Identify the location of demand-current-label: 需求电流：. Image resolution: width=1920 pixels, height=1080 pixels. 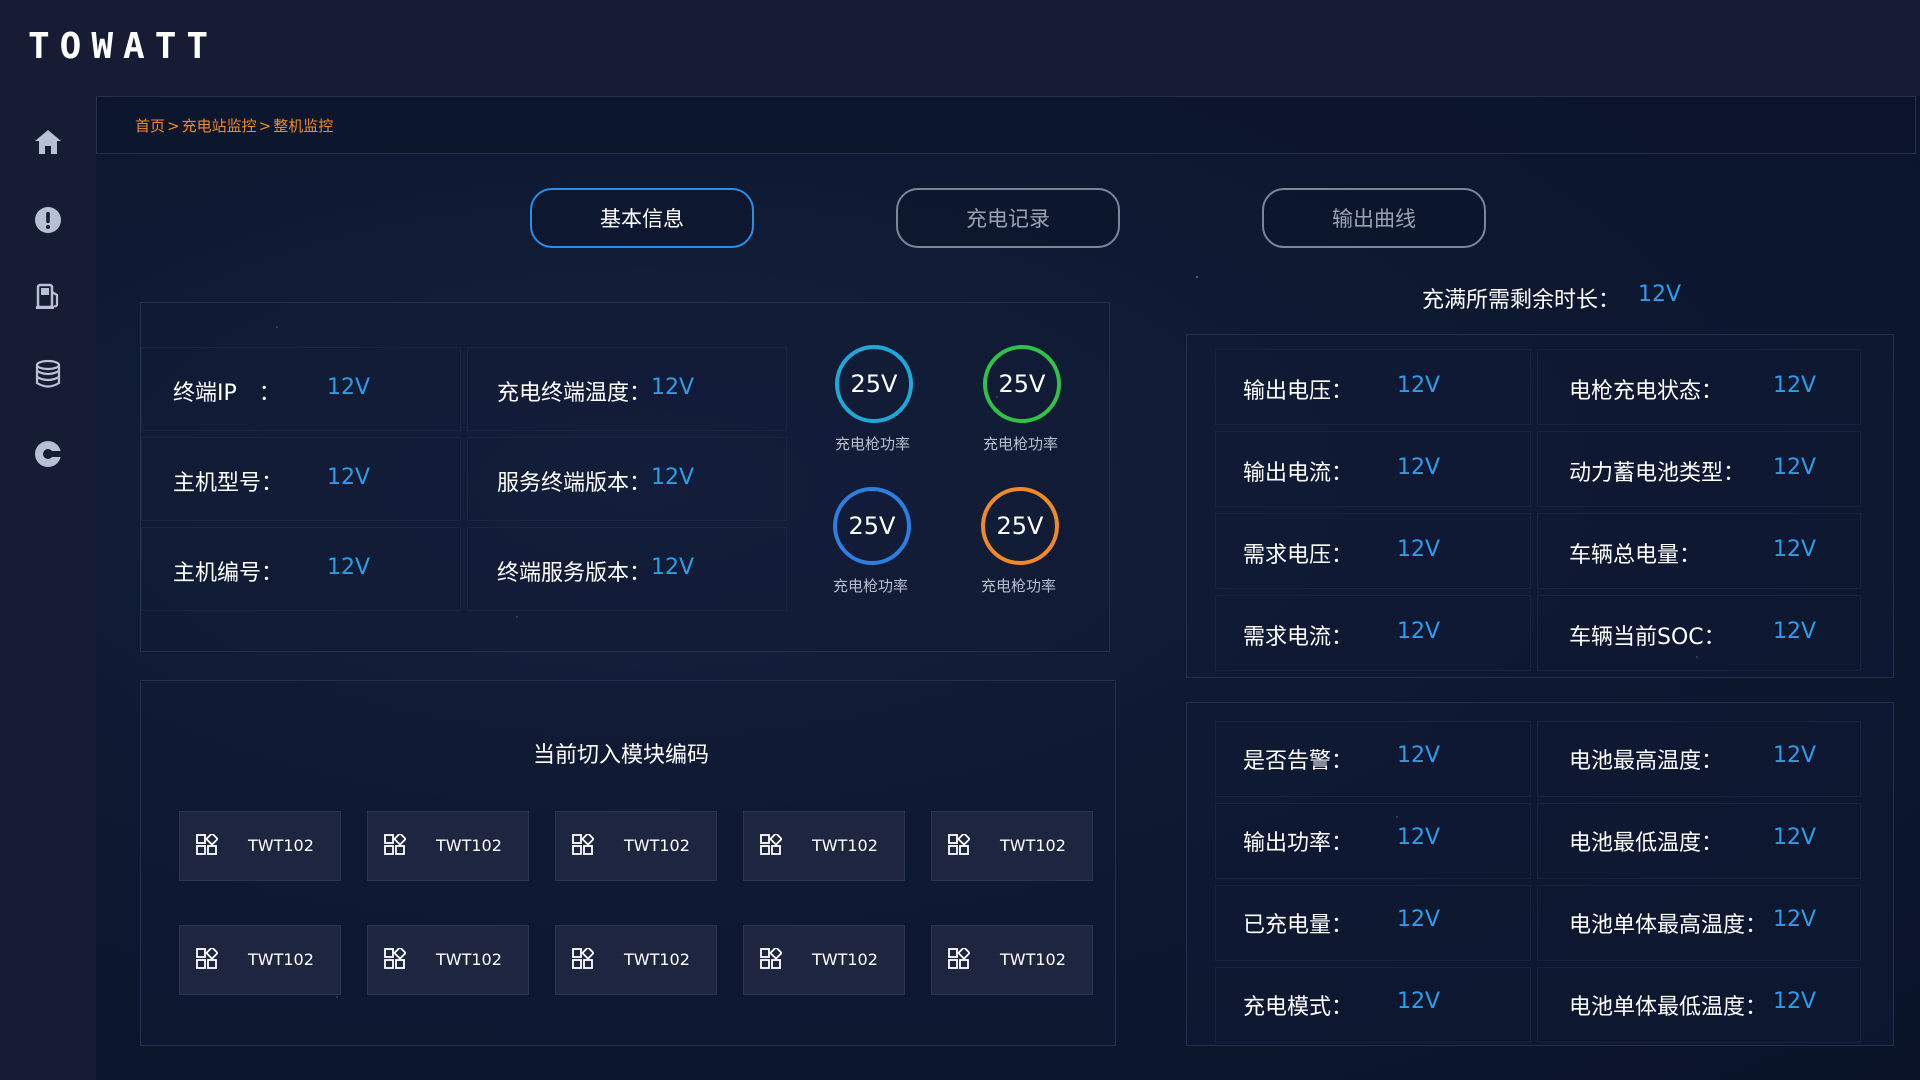
(1298, 637).